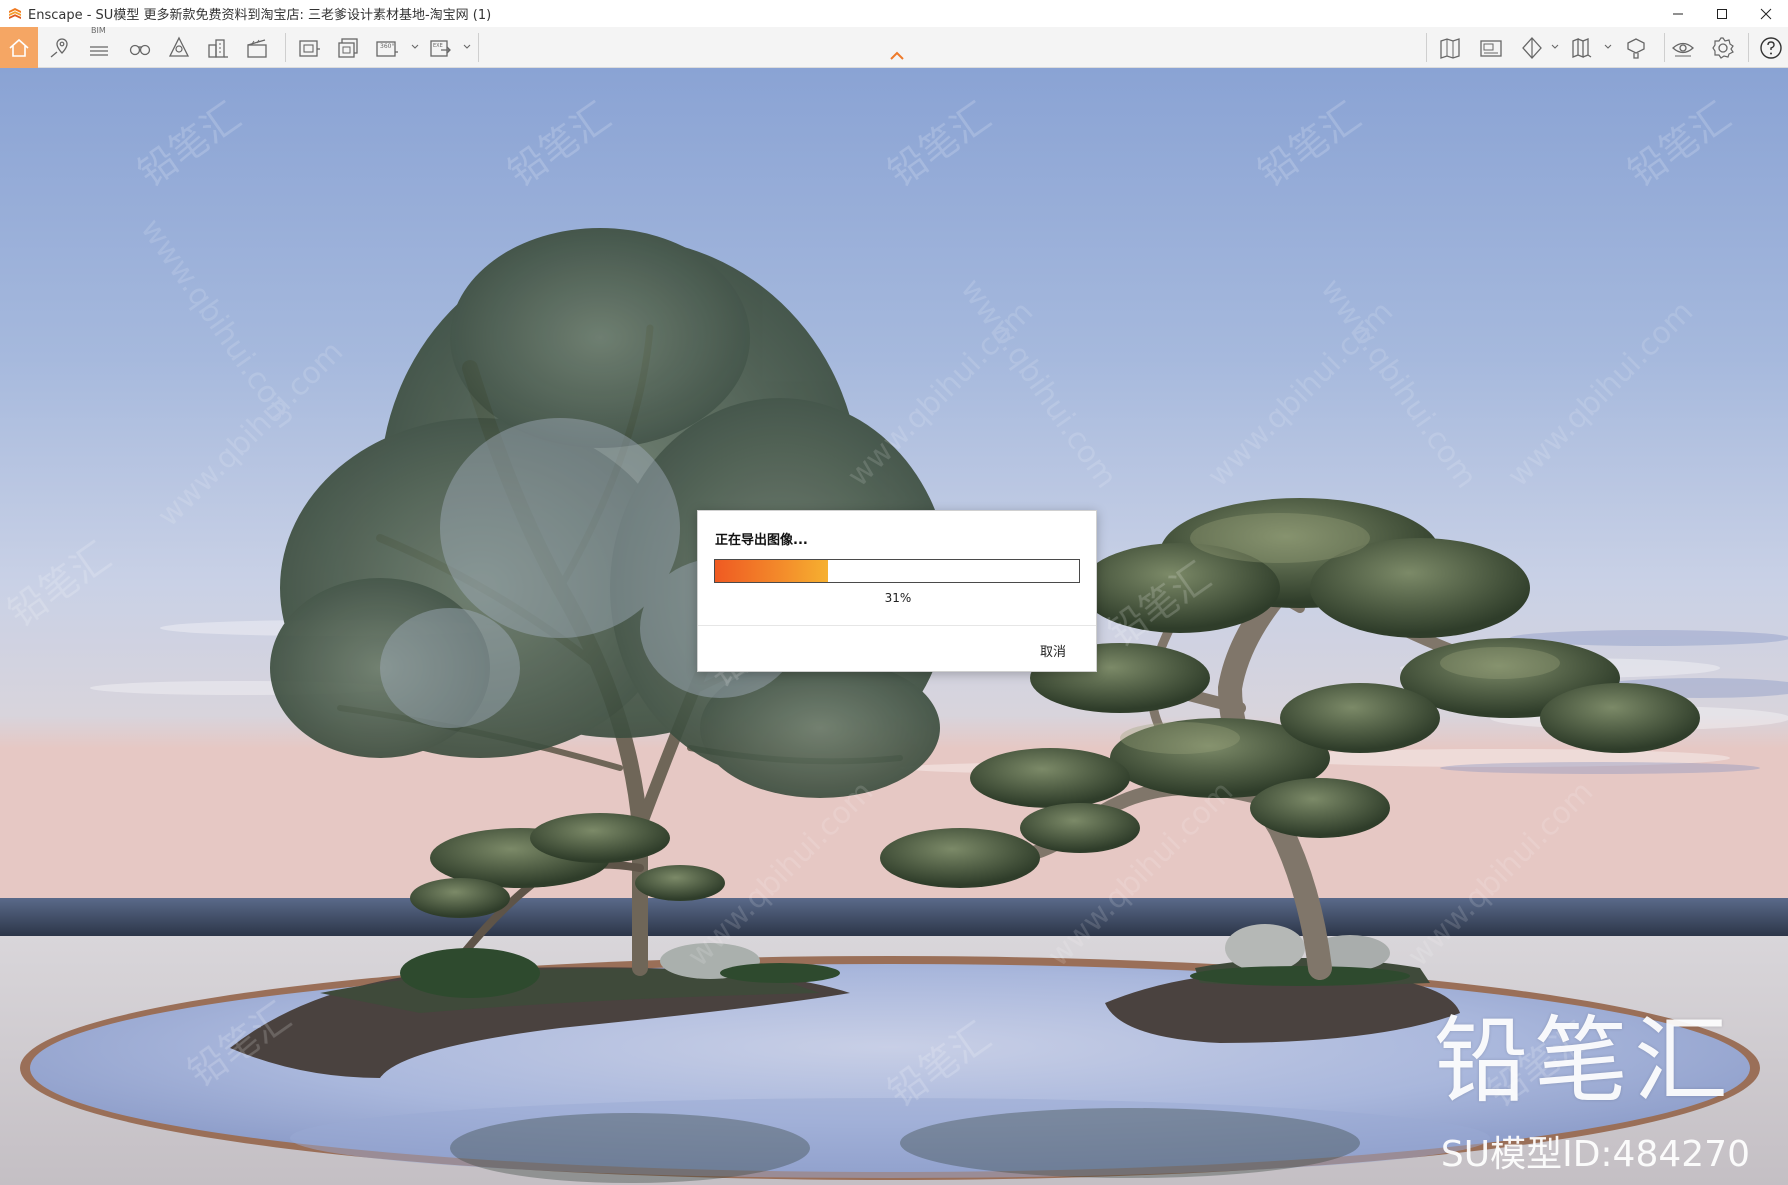 This screenshot has width=1788, height=1185. I want to click on help-button, so click(1770, 47).